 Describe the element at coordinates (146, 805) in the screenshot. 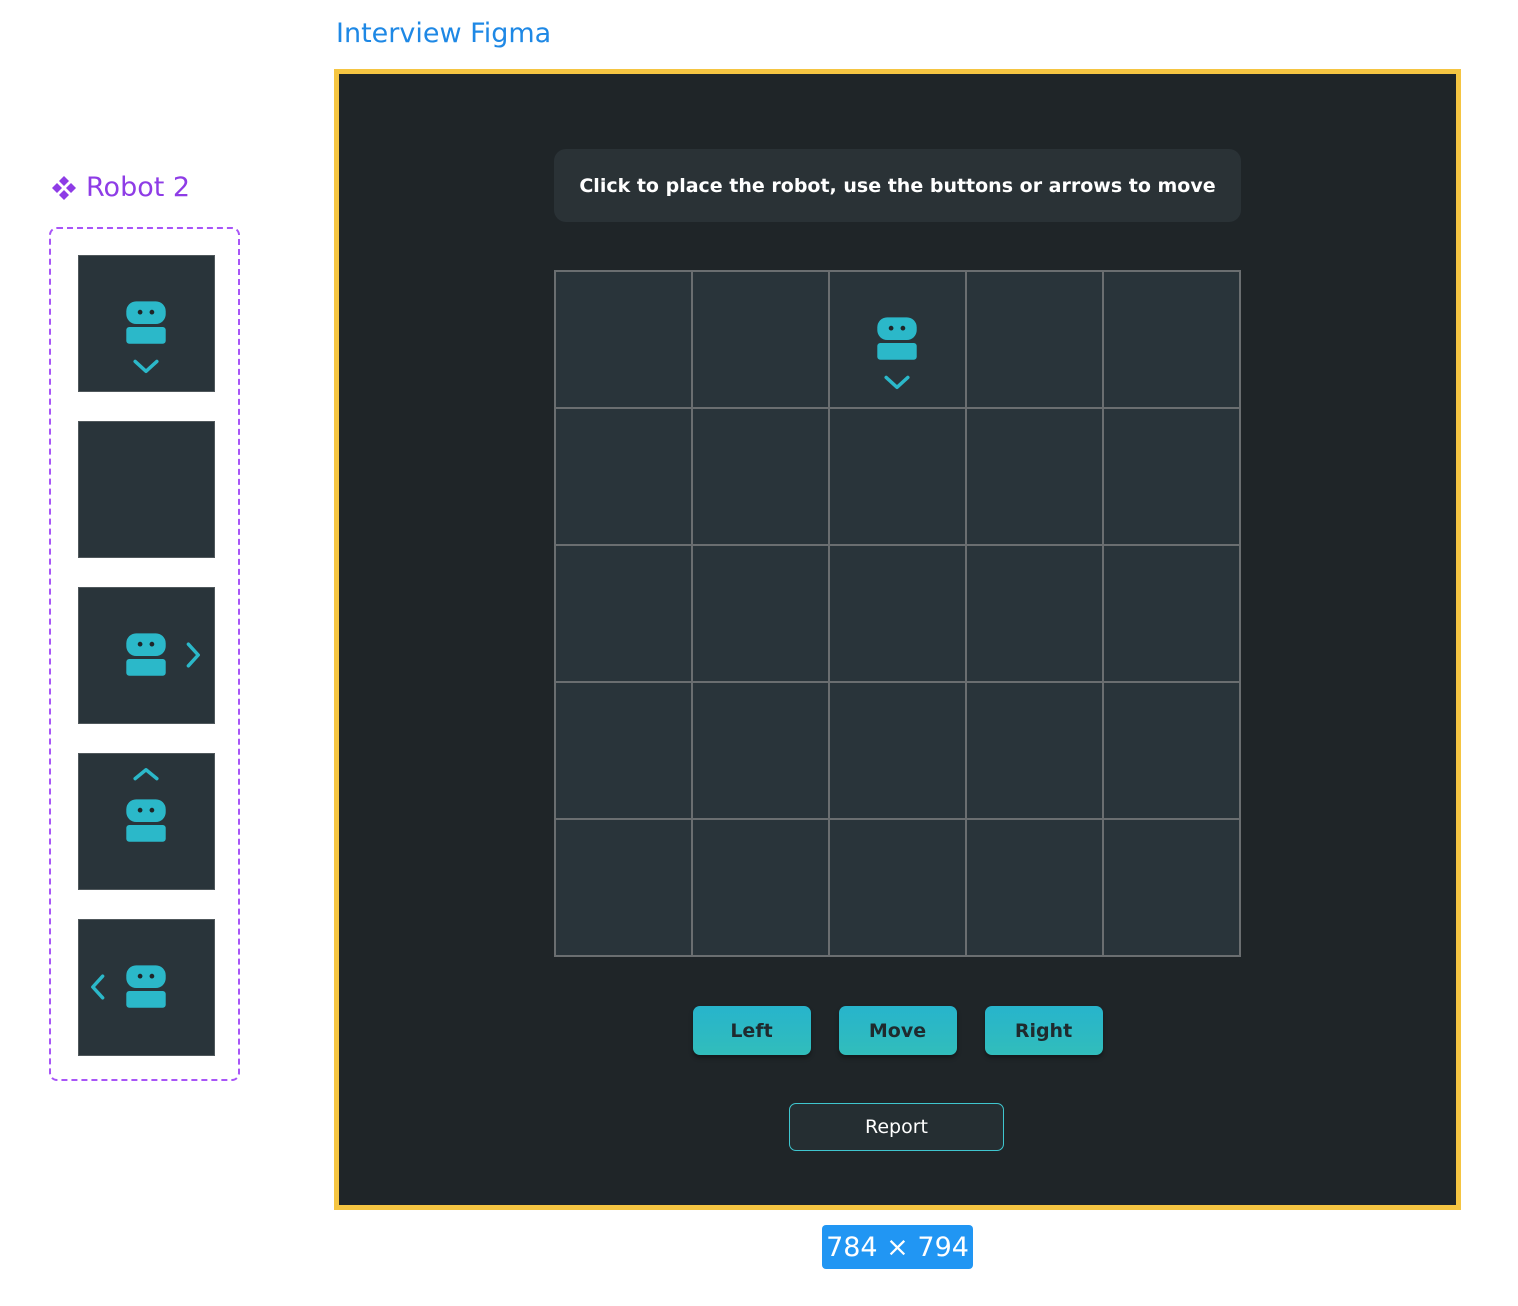

I see `robot-facing-up-icon` at that location.